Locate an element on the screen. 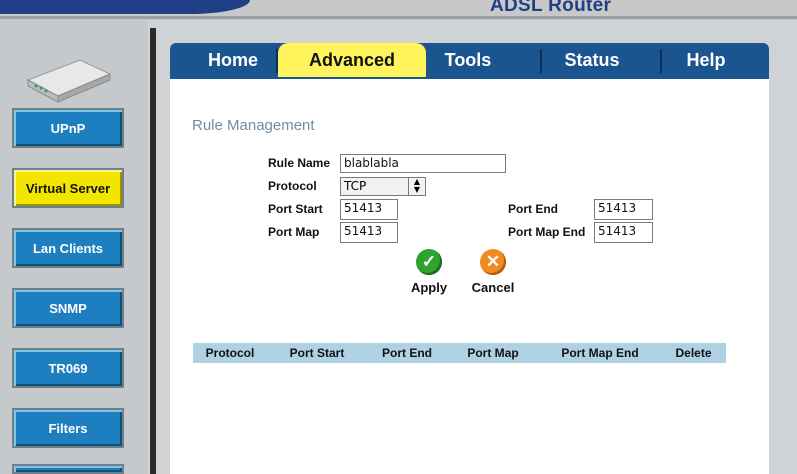 Image resolution: width=797 pixels, height=474 pixels. port-end-input: 51413 is located at coordinates (623, 209).